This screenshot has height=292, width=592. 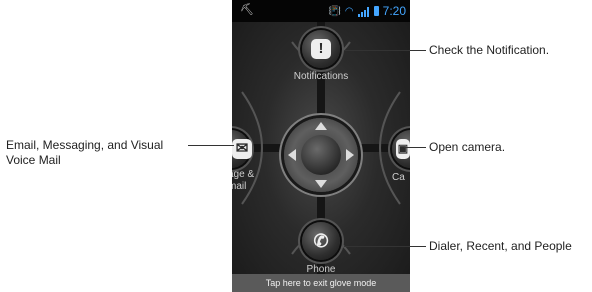 What do you see at coordinates (398, 177) in the screenshot?
I see `camera-label: Ca` at bounding box center [398, 177].